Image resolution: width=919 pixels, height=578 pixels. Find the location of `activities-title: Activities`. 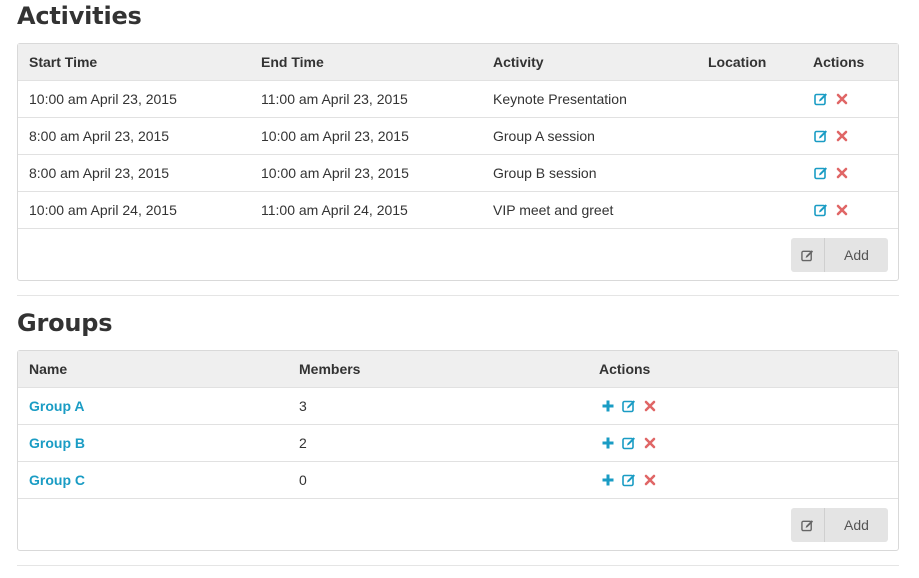

activities-title: Activities is located at coordinates (79, 16).